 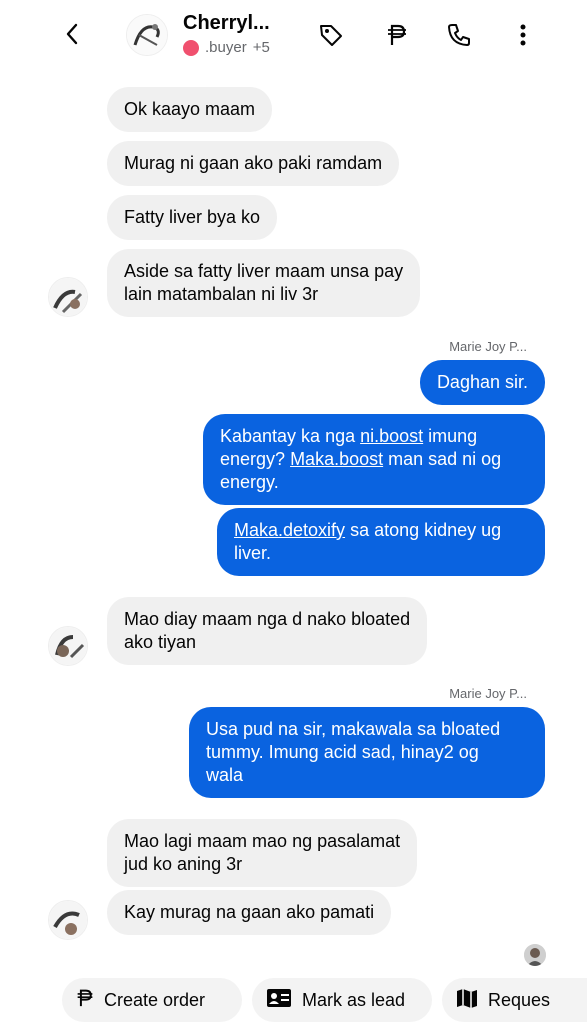 I want to click on map-icon, so click(x=467, y=1000).